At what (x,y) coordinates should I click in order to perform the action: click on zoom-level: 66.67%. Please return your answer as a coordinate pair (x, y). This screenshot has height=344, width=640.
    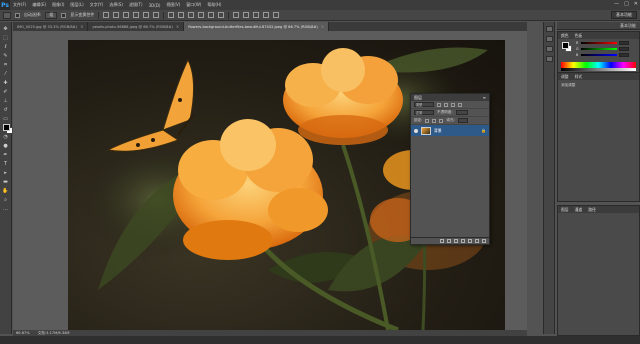
    Looking at the image, I should click on (23, 333).